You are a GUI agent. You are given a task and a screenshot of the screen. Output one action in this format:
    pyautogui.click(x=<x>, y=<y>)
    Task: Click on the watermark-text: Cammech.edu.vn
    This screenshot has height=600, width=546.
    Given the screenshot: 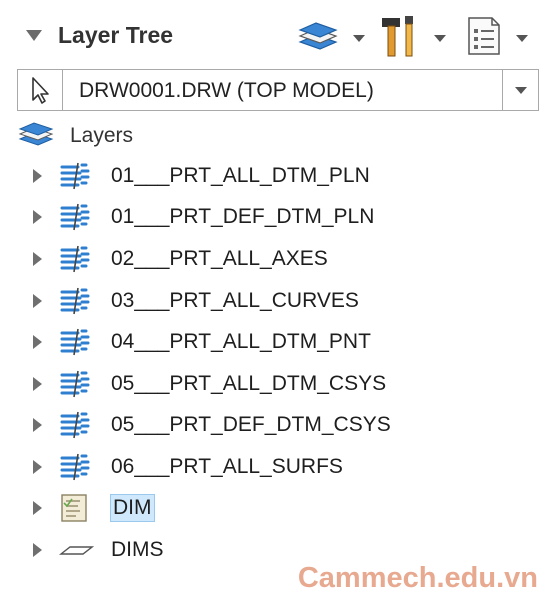 What is the action you would take?
    pyautogui.click(x=417, y=578)
    